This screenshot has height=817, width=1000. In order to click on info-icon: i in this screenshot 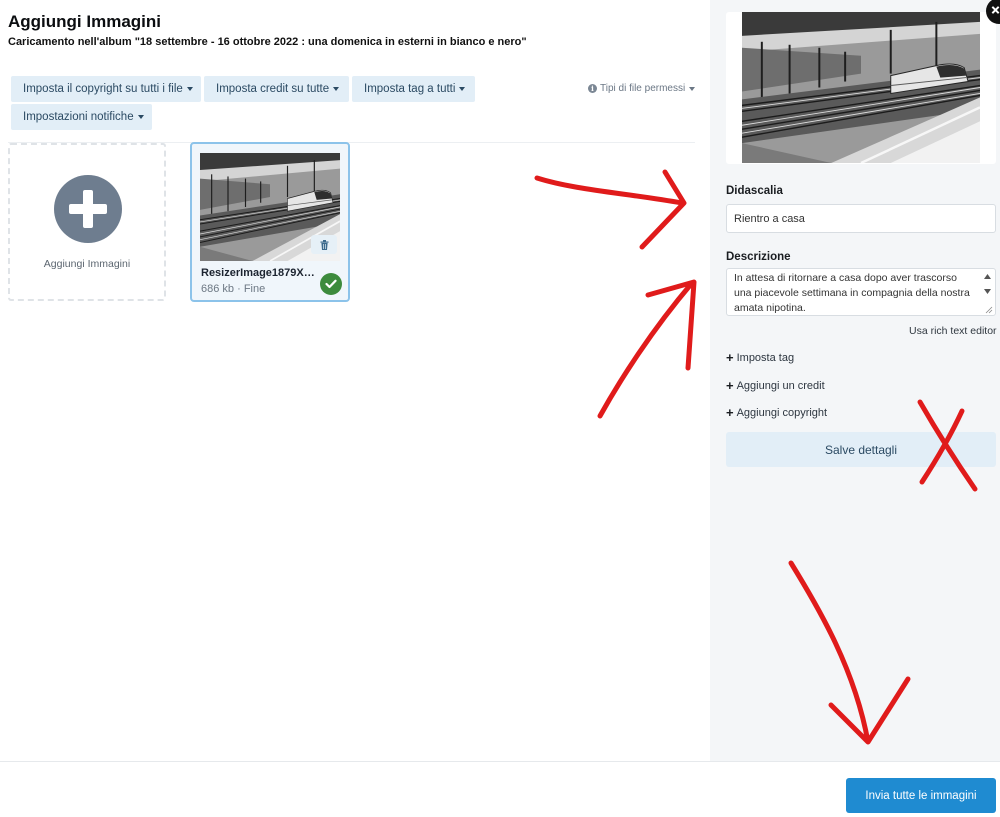, I will do `click(592, 88)`.